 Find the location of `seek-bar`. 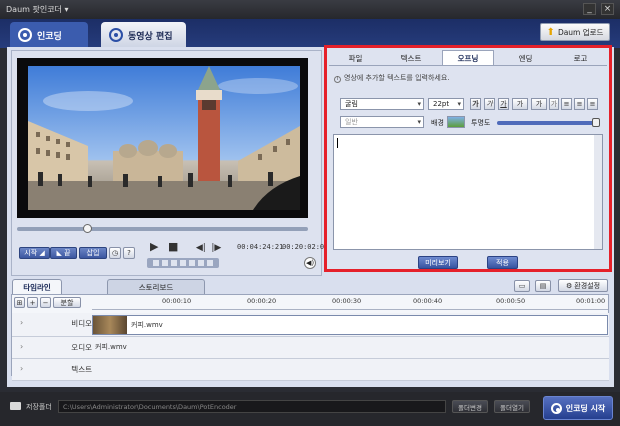

seek-bar is located at coordinates (162, 229).